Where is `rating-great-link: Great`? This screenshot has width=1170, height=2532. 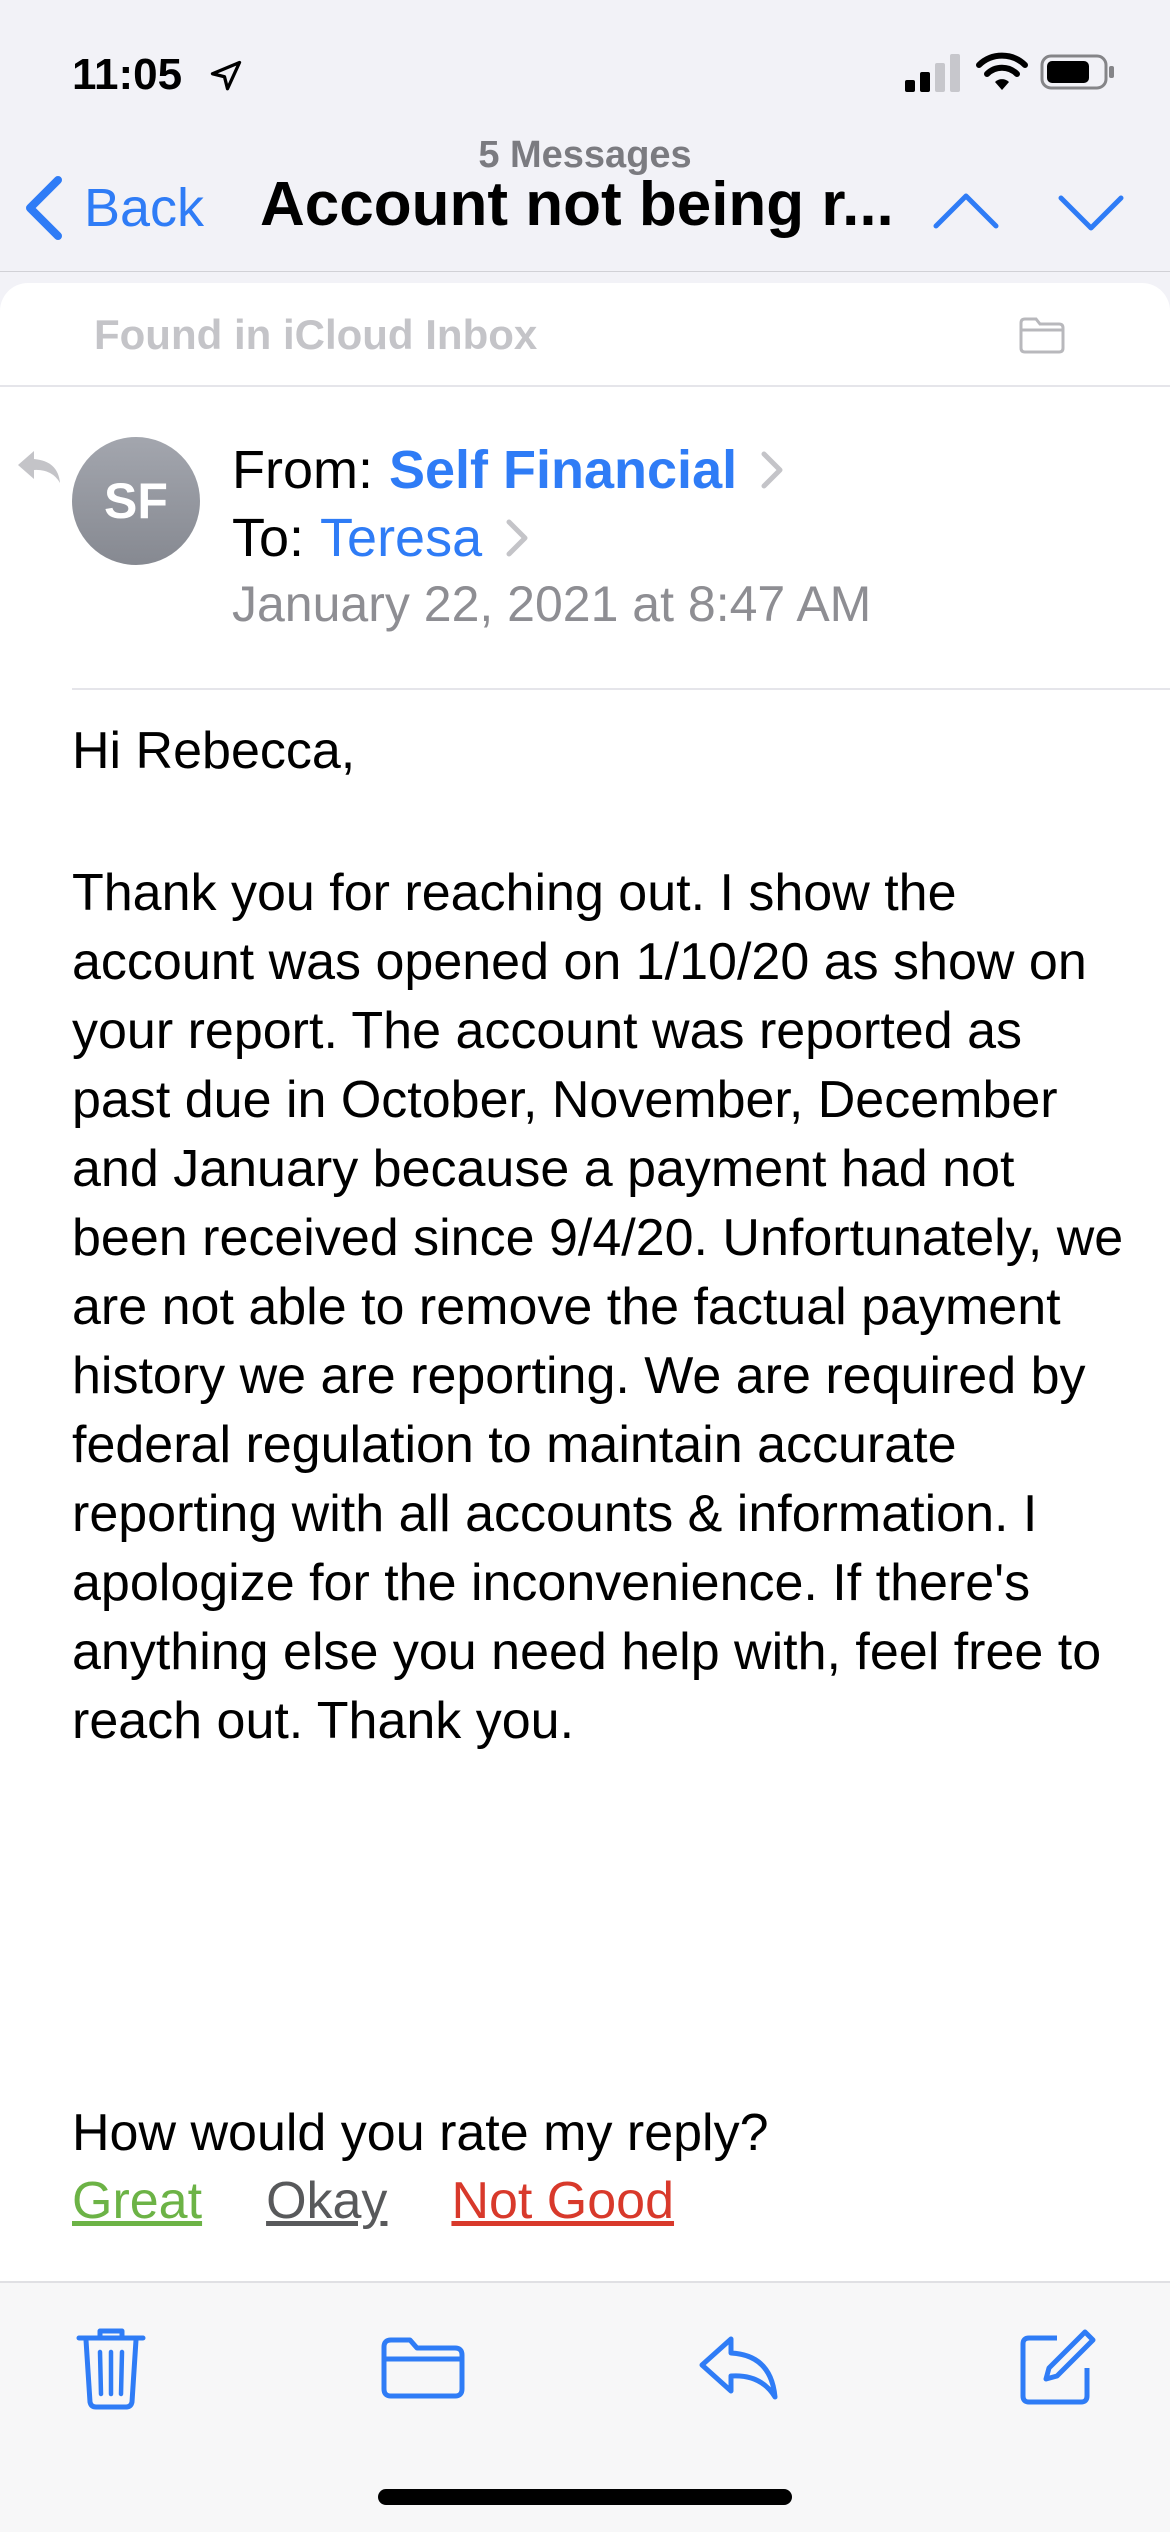 rating-great-link: Great is located at coordinates (137, 2201).